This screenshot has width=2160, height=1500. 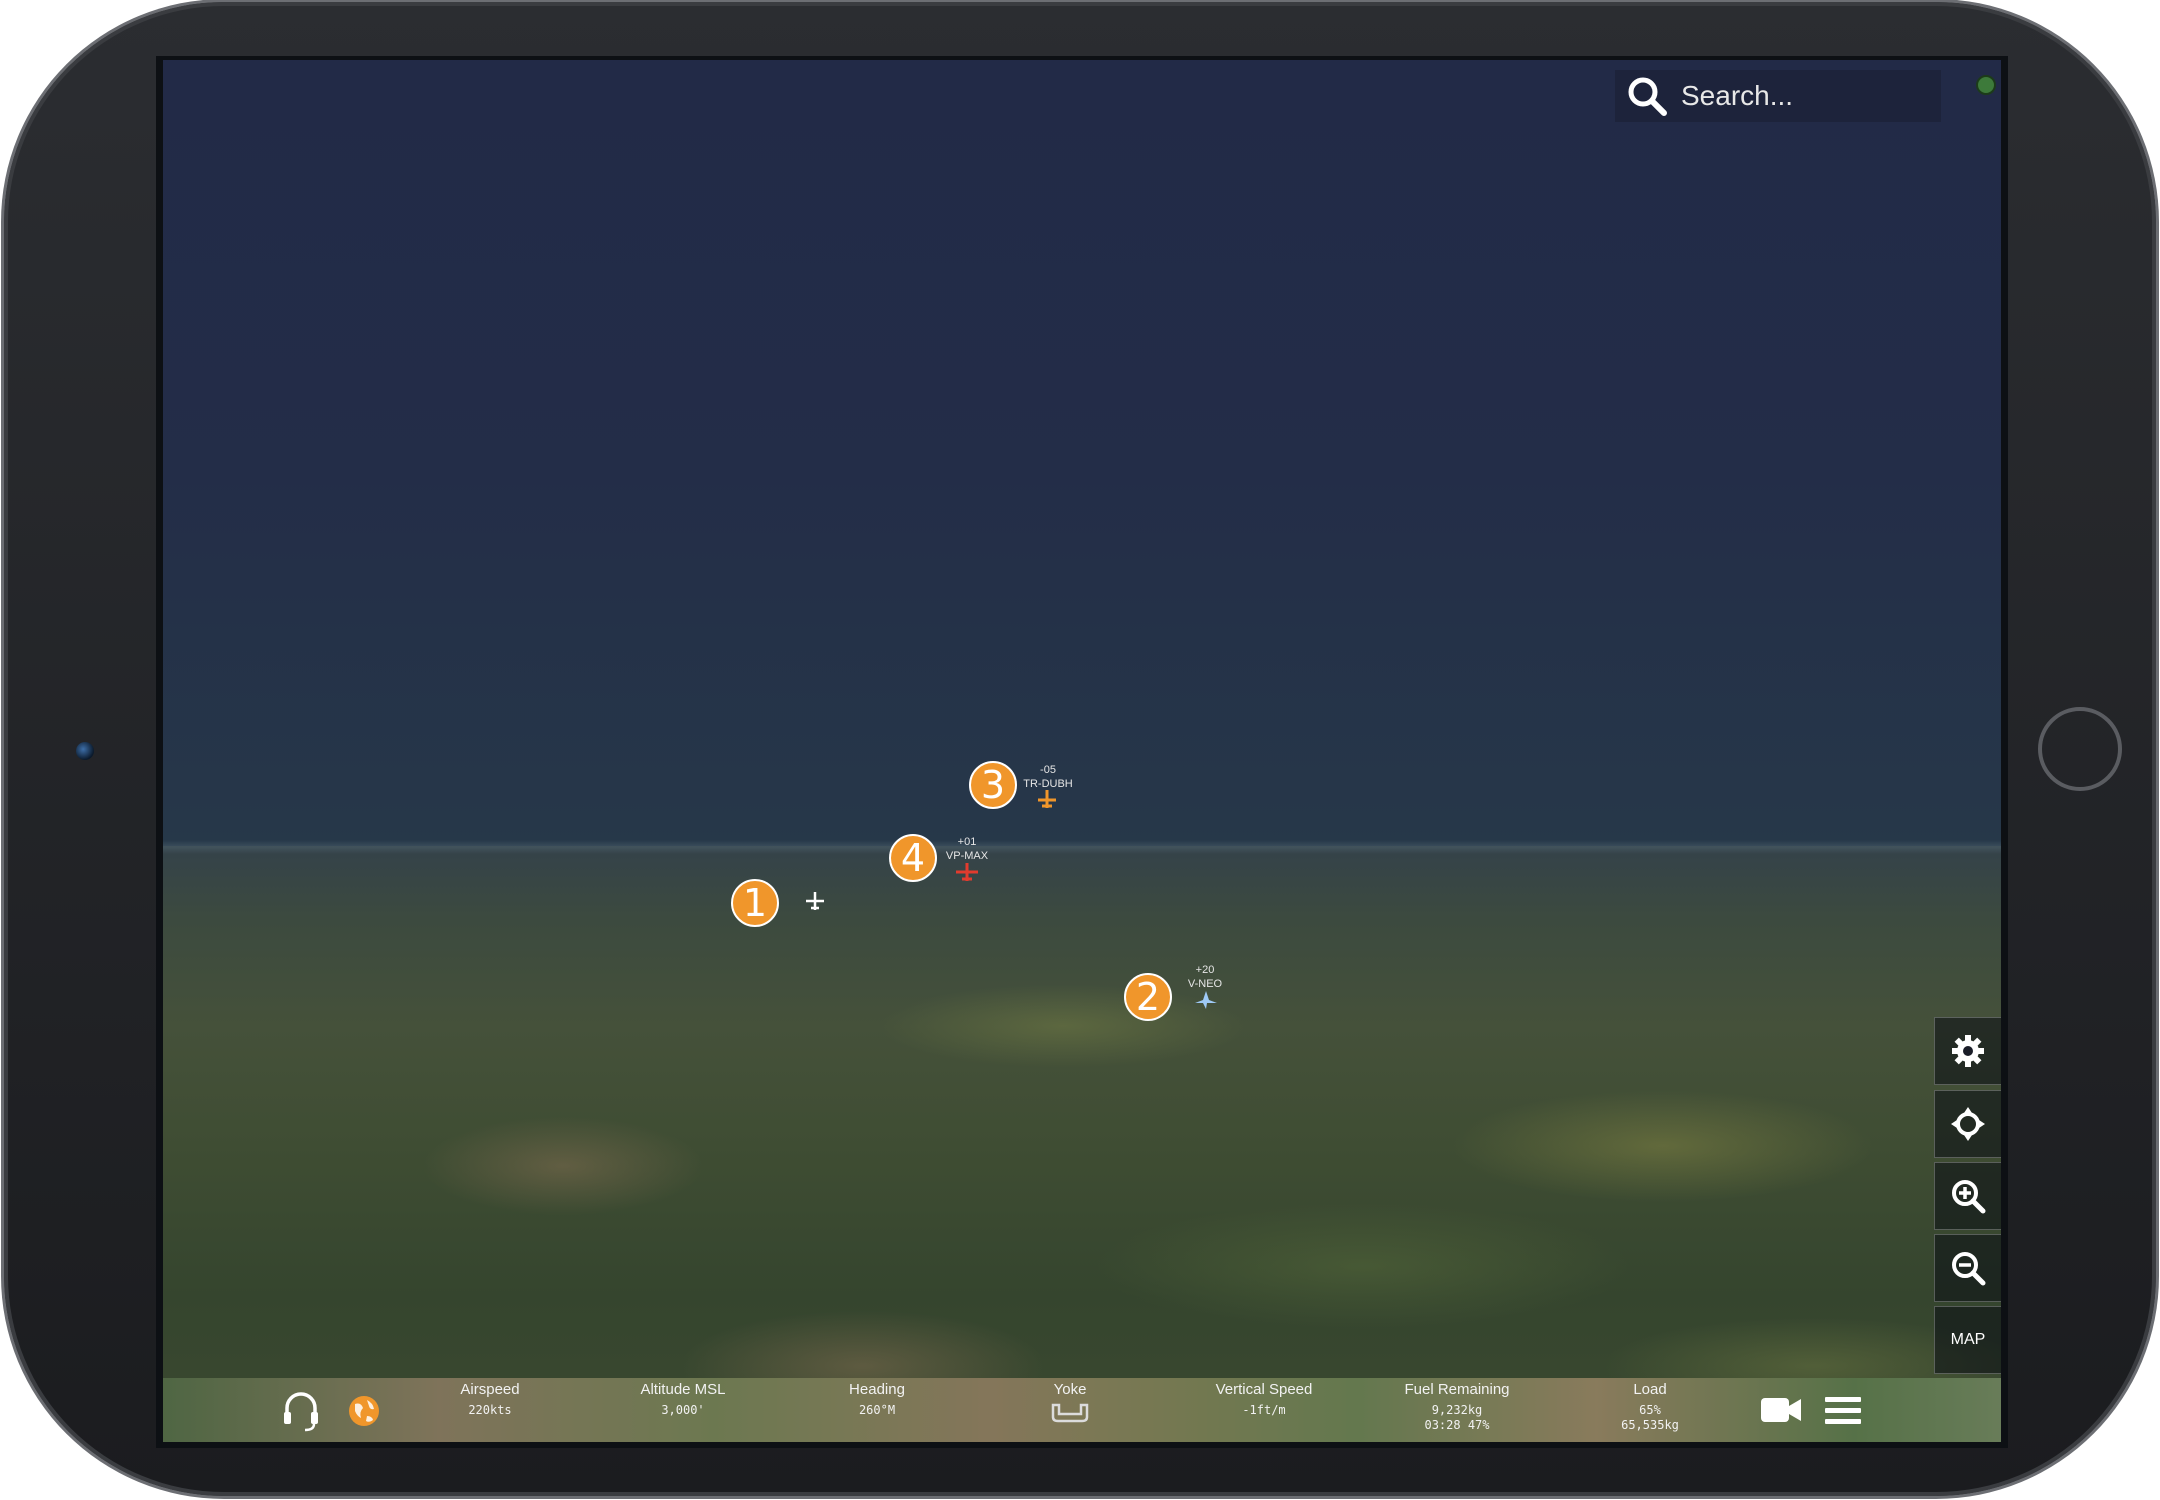 What do you see at coordinates (683, 1410) in the screenshot?
I see `altitude-value: 3,000'` at bounding box center [683, 1410].